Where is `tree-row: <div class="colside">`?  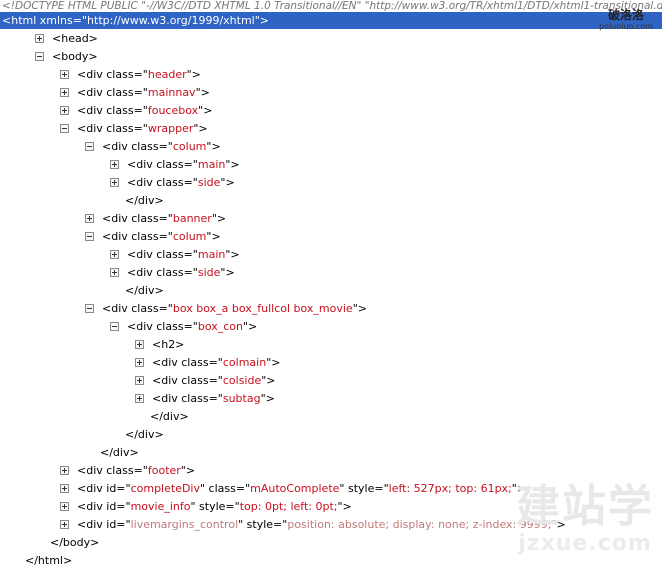 tree-row: <div class="colside"> is located at coordinates (205, 381).